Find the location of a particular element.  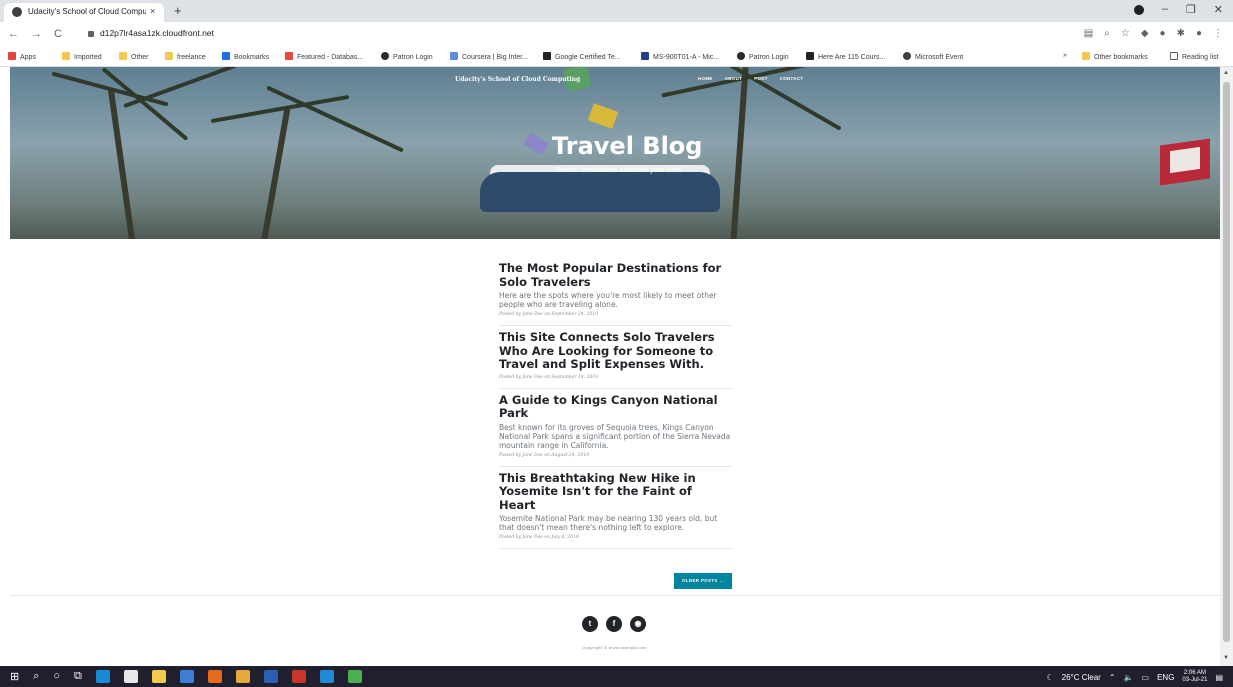

window-controls: – ❐ ✕ is located at coordinates (1178, 9).